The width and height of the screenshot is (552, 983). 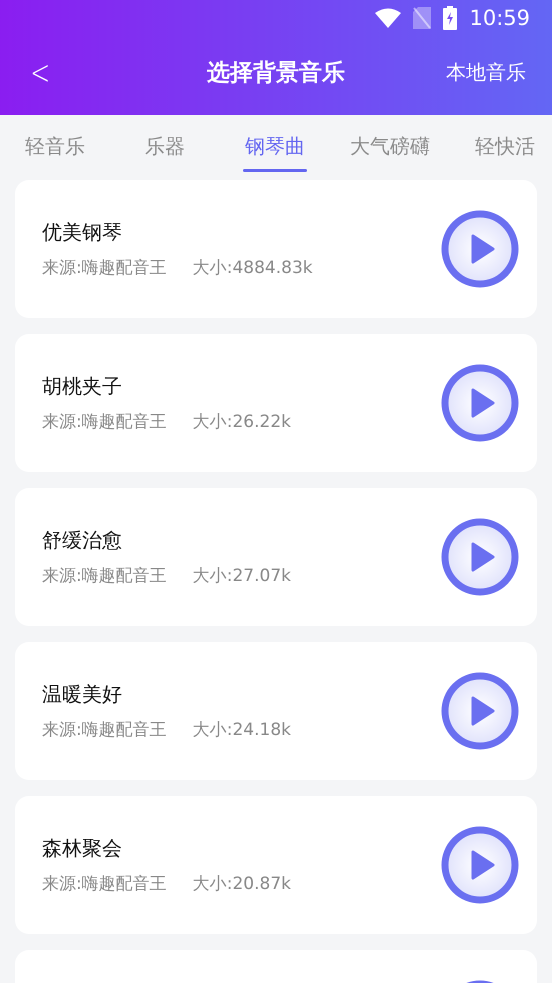 I want to click on page-title: 选择背景音乐, so click(x=276, y=73).